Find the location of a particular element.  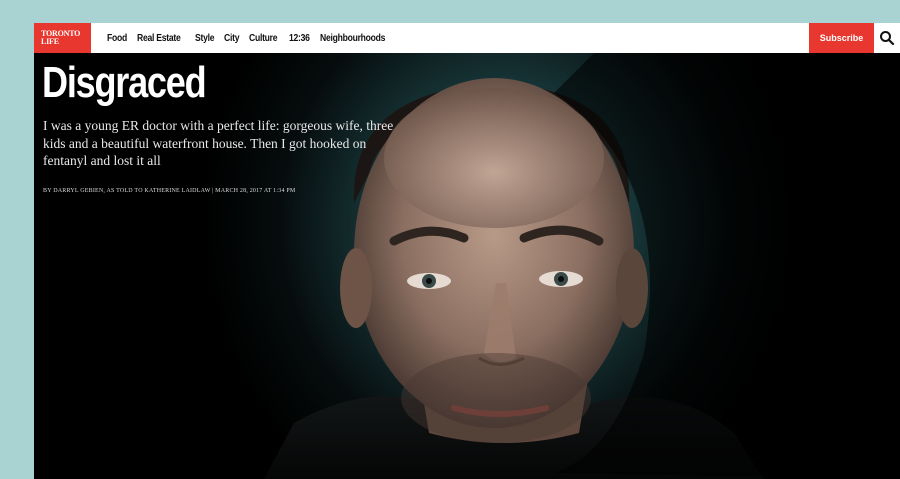

nav-item-city: City is located at coordinates (231, 38).